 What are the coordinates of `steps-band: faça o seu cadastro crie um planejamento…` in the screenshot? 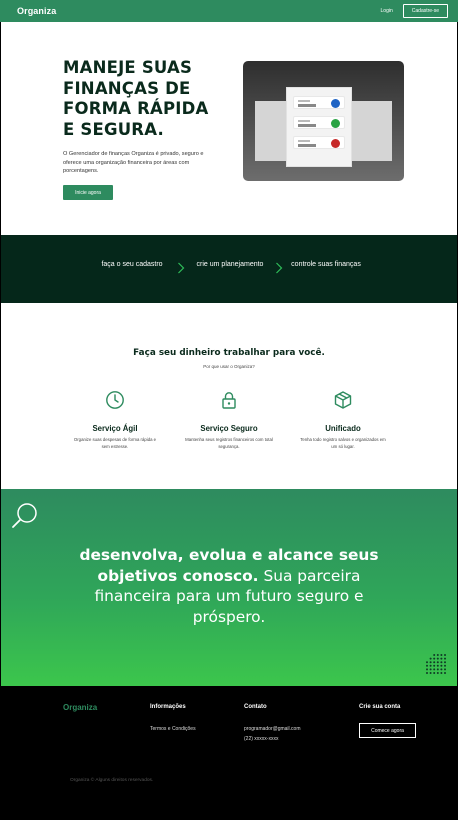 It's located at (229, 269).